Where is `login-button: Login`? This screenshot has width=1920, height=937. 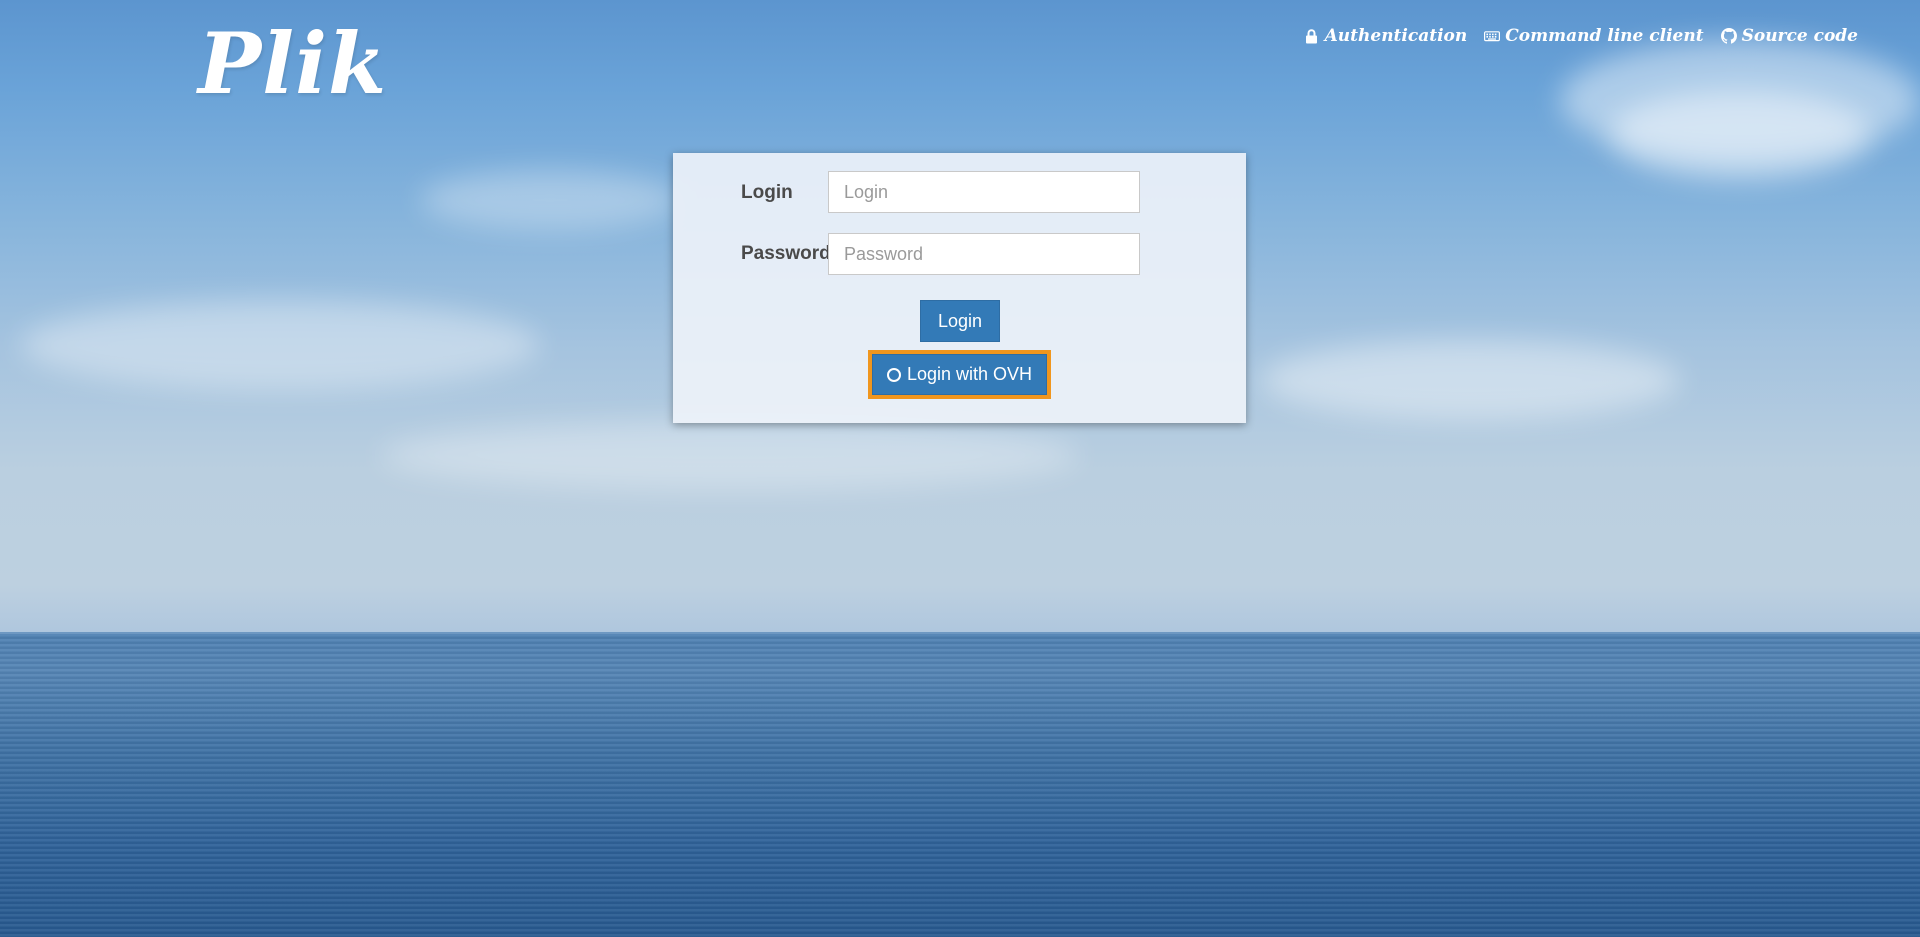 login-button: Login is located at coordinates (960, 321).